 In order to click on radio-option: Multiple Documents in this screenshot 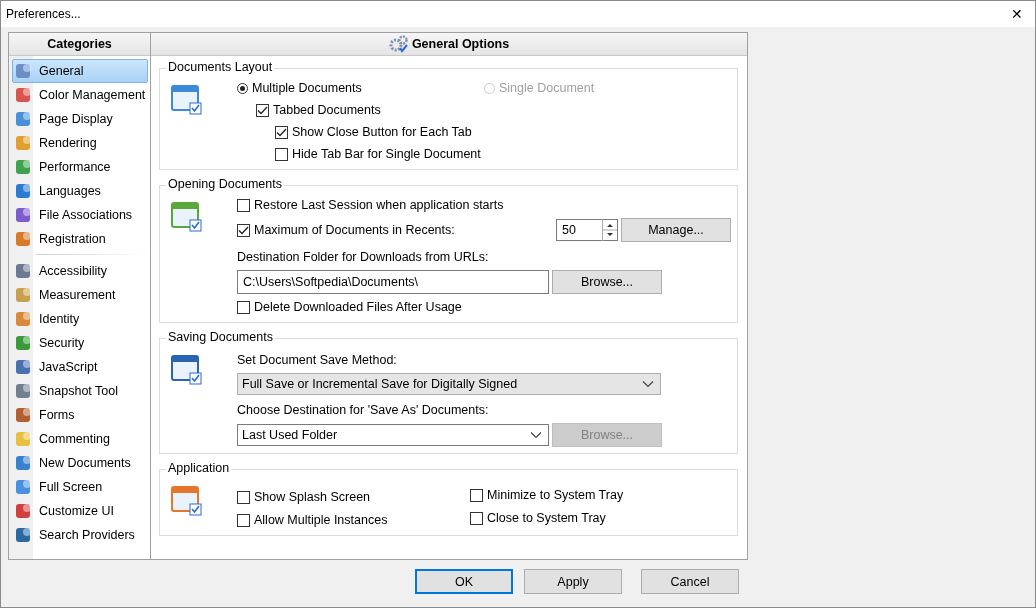, I will do `click(360, 88)`.